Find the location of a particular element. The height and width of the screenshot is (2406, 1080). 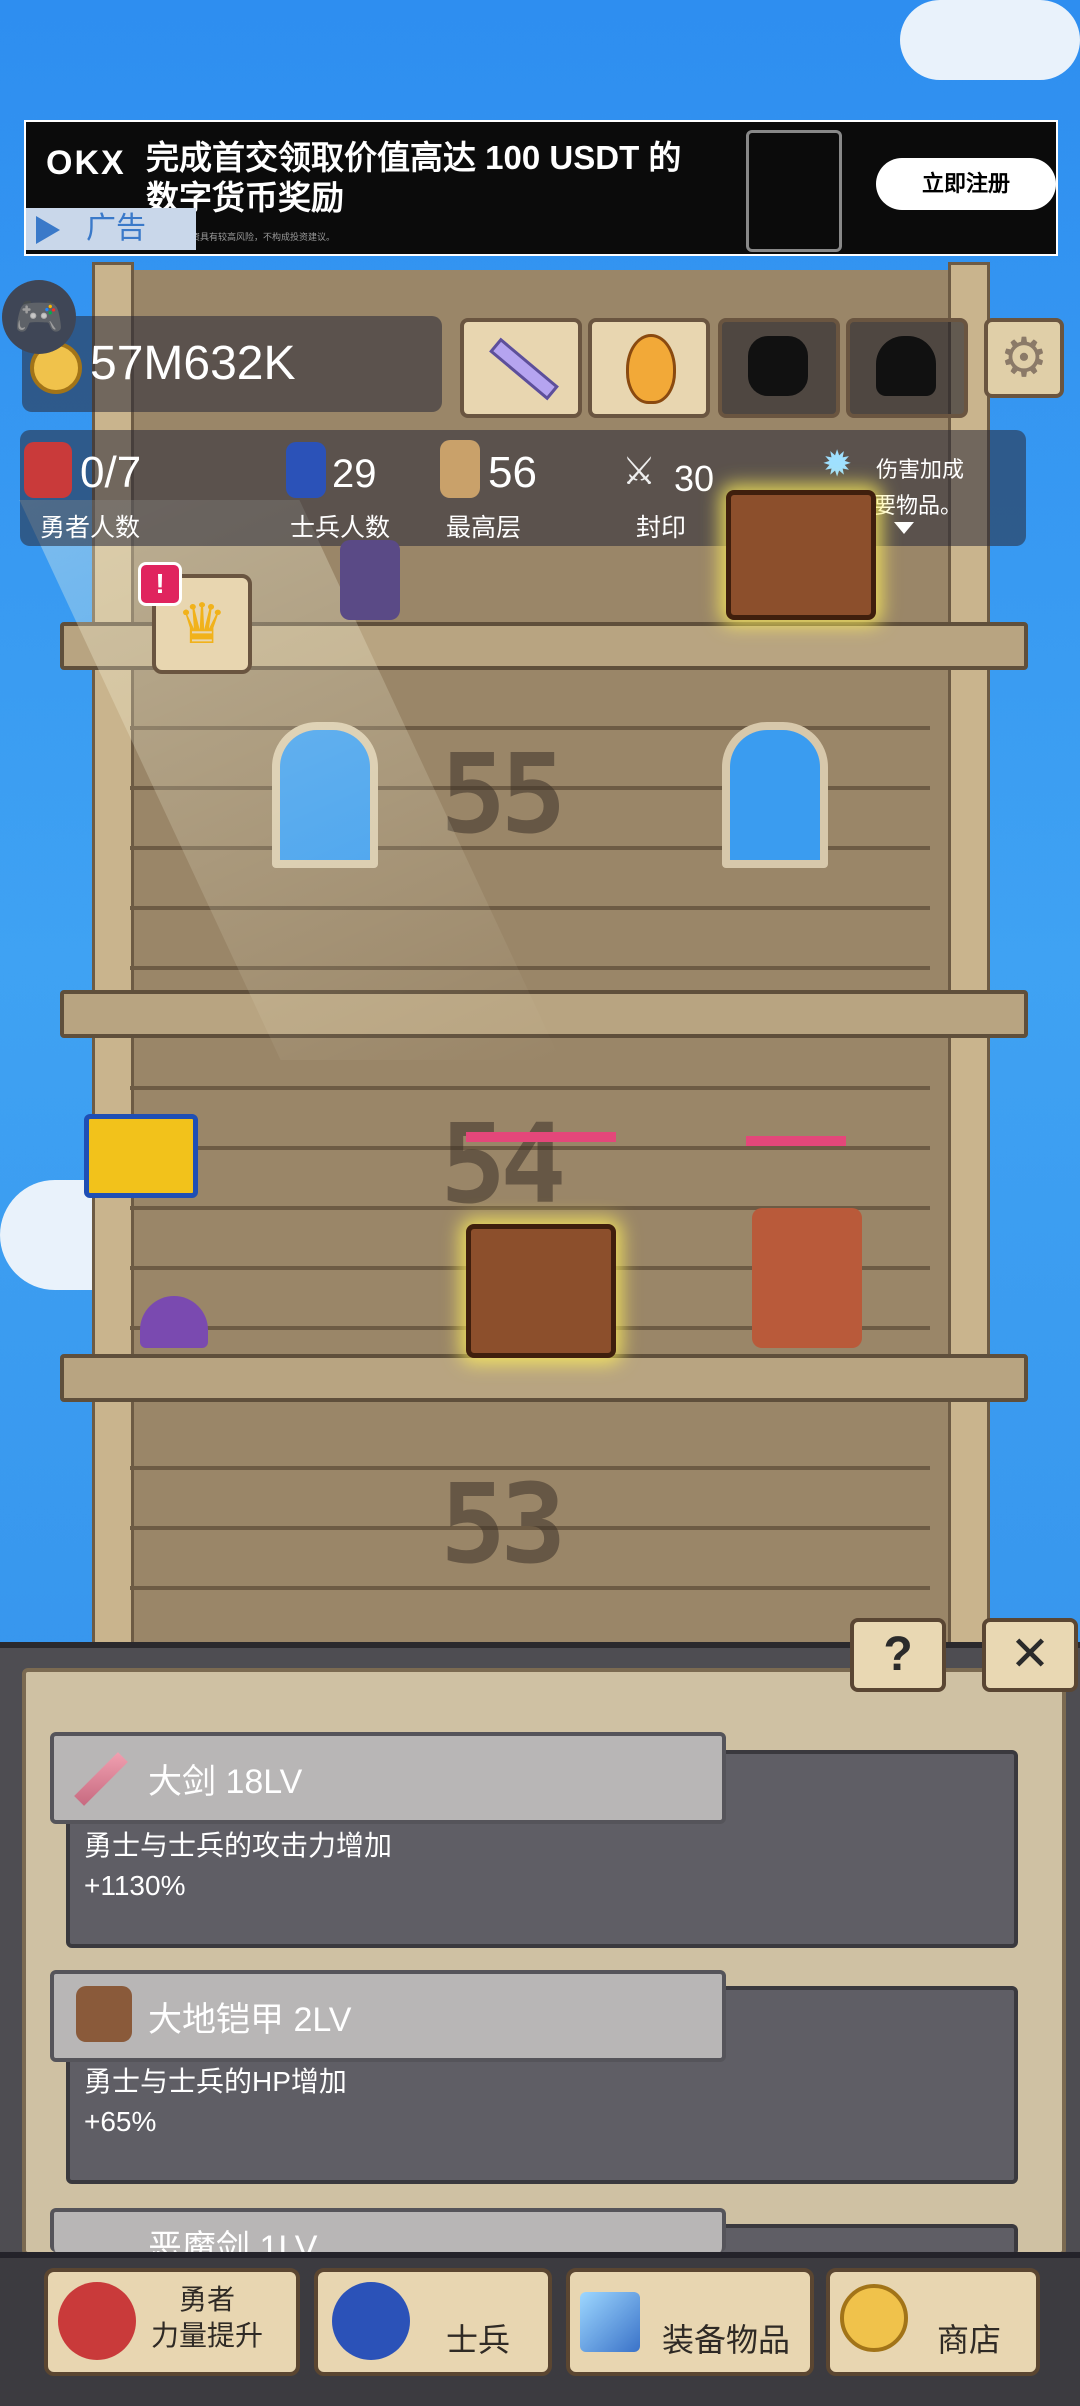

nav-hero-power-button: 勇者 力量提升 is located at coordinates (172, 2322).